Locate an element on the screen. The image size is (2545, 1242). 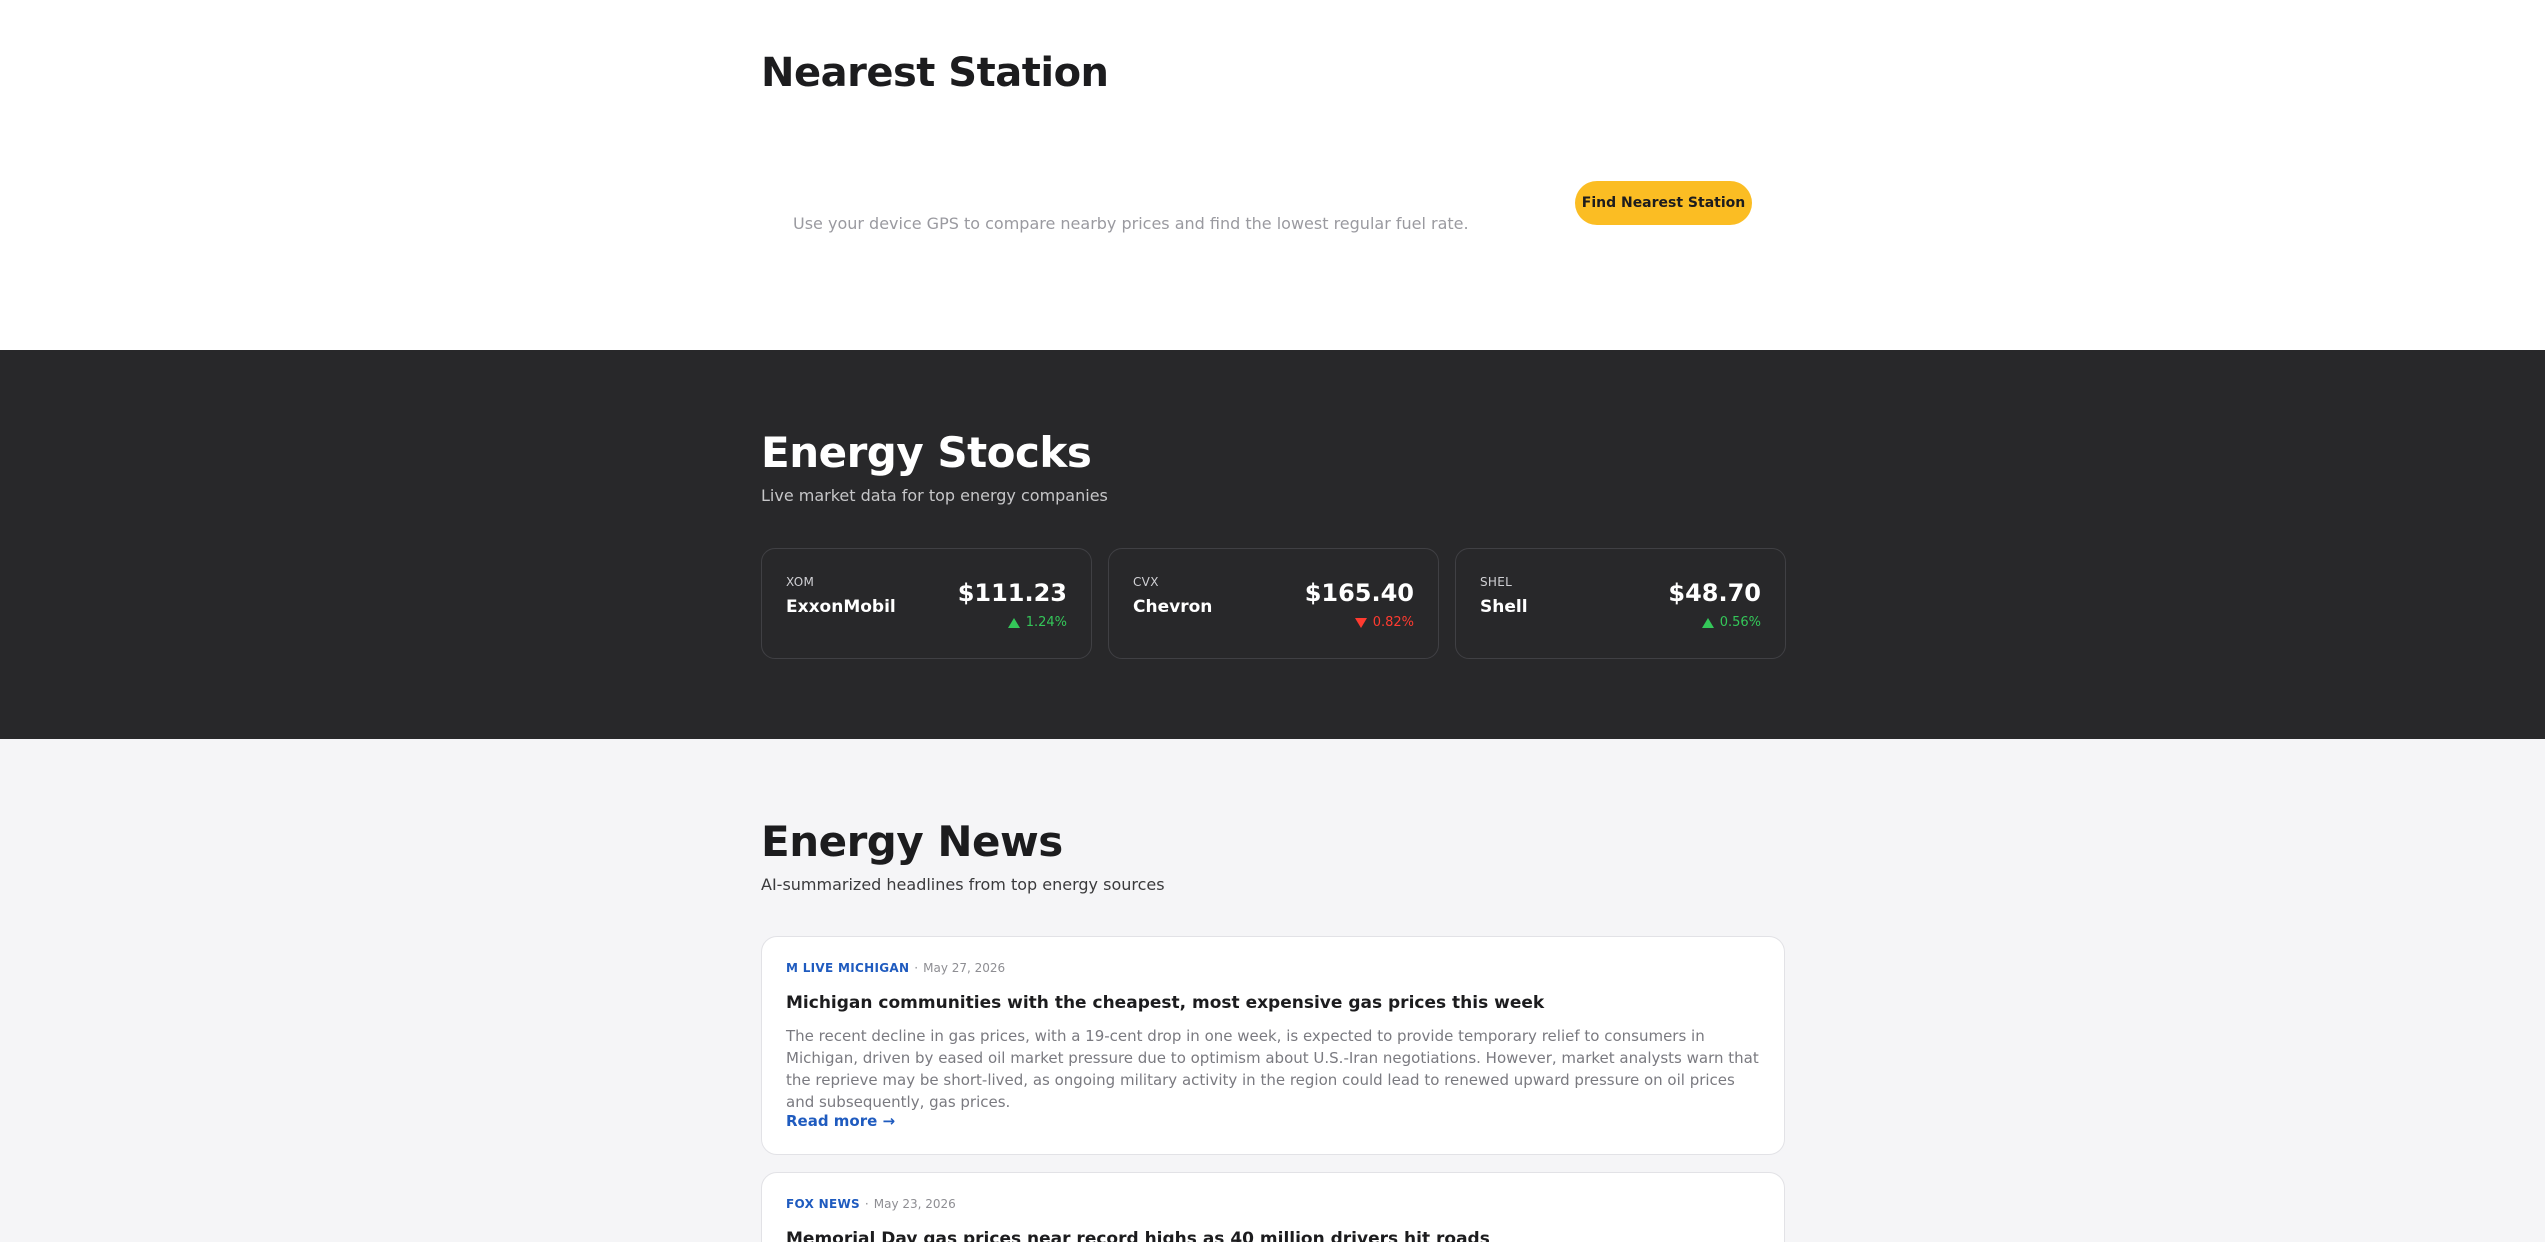
stock-name: ExxonMobil is located at coordinates (841, 607).